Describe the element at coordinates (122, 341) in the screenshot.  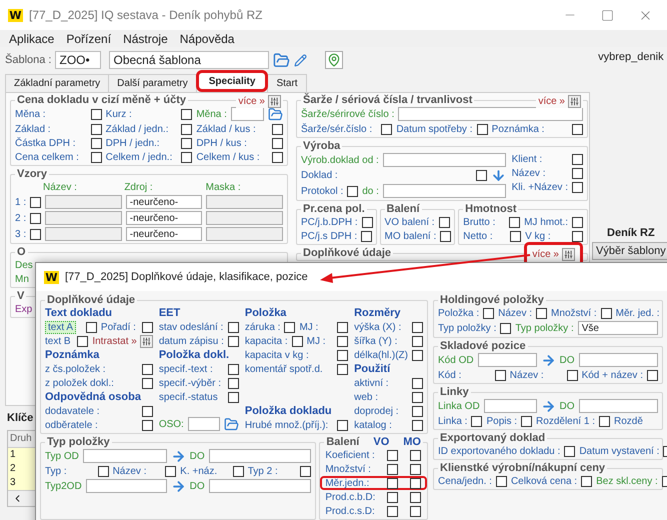
I see `more-link: Intrastat »` at that location.